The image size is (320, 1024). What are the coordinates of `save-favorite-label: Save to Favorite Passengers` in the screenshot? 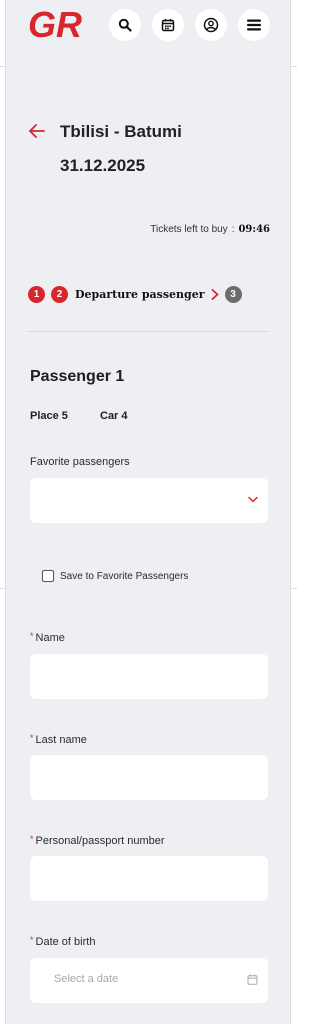 It's located at (124, 576).